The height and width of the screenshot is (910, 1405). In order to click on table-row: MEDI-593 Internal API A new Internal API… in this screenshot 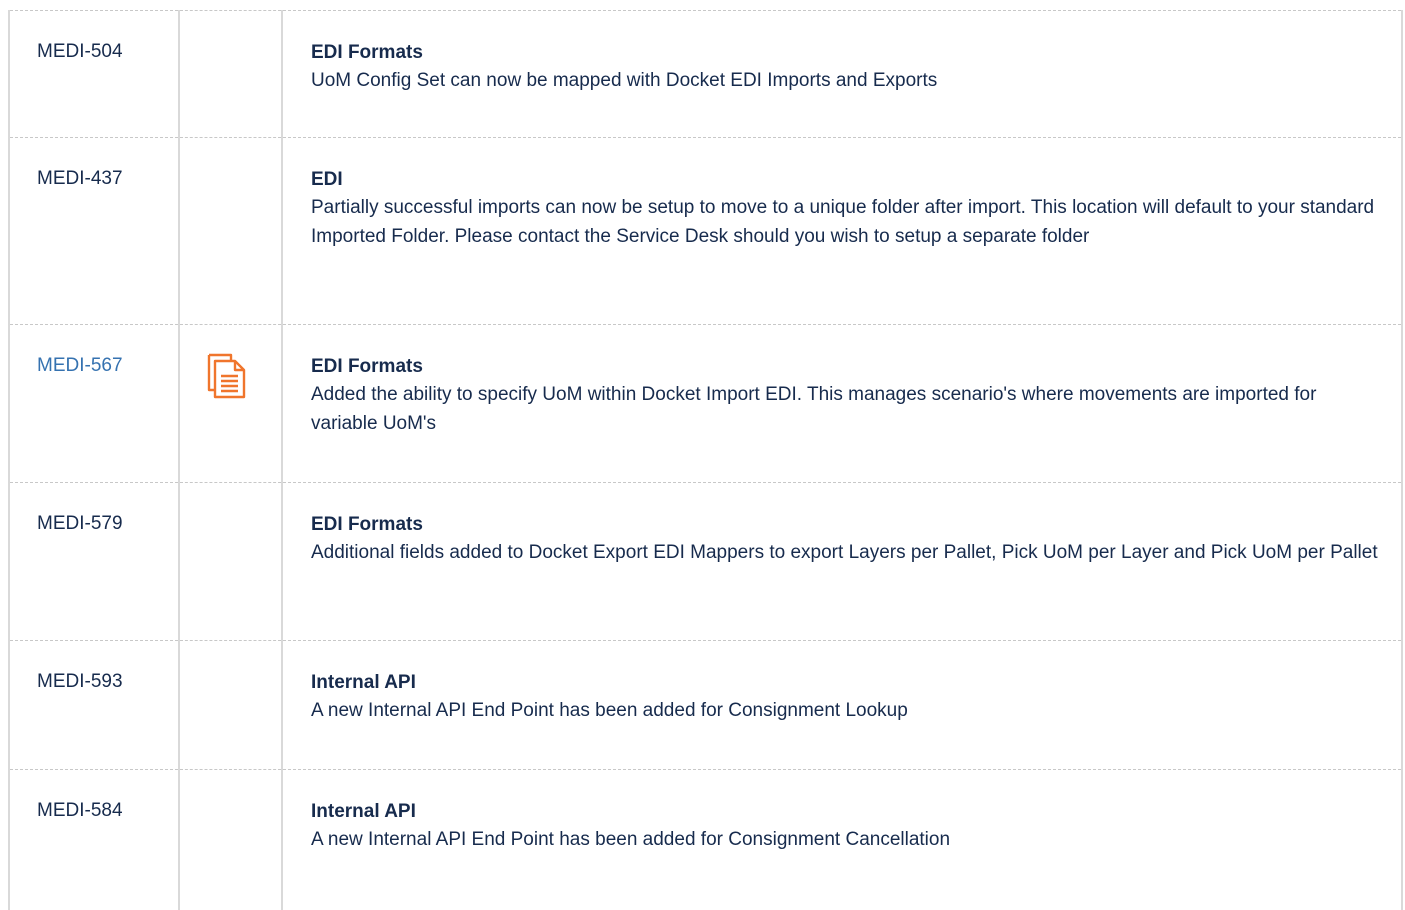, I will do `click(705, 705)`.